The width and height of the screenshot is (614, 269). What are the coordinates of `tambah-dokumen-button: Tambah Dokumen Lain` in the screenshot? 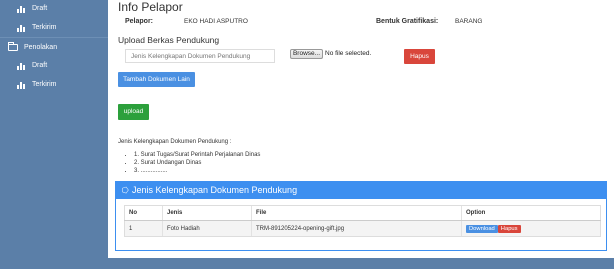 It's located at (156, 79).